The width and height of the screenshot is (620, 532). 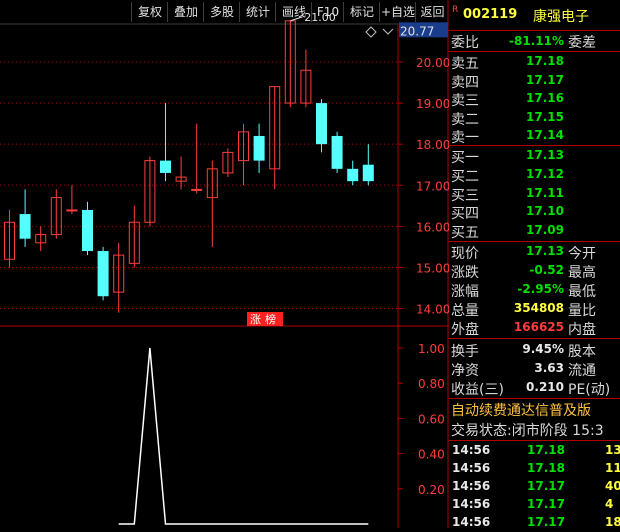 What do you see at coordinates (397, 12) in the screenshot?
I see `tb-add-watchlist-button: +自选` at bounding box center [397, 12].